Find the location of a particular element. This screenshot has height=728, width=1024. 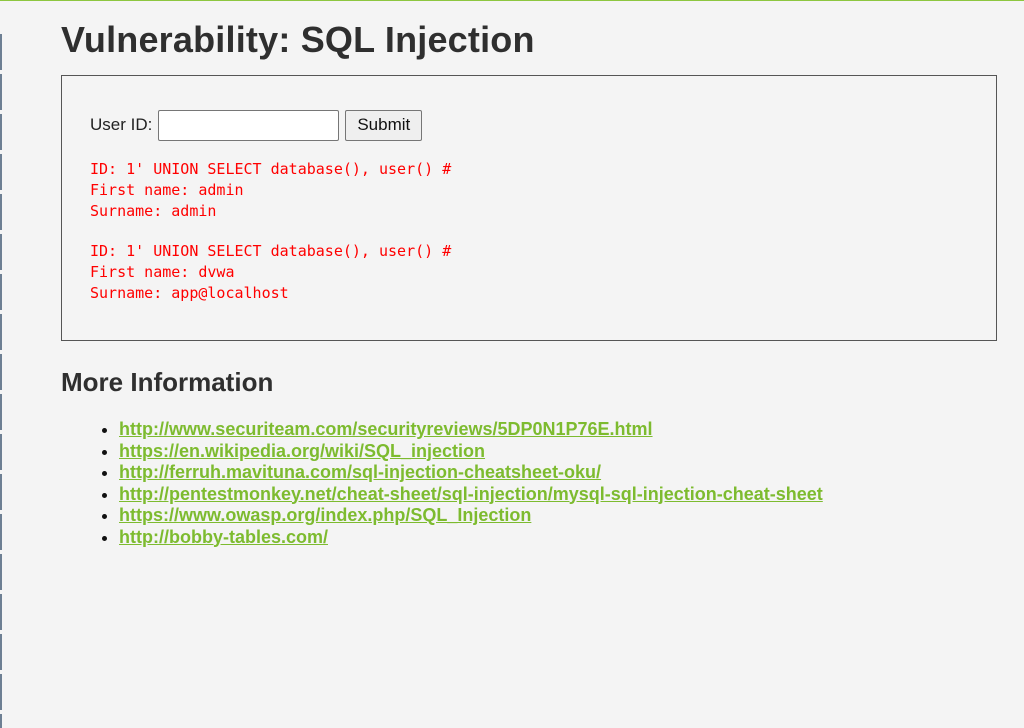

result-surname-line: Surname: app@localhost is located at coordinates (189, 293).